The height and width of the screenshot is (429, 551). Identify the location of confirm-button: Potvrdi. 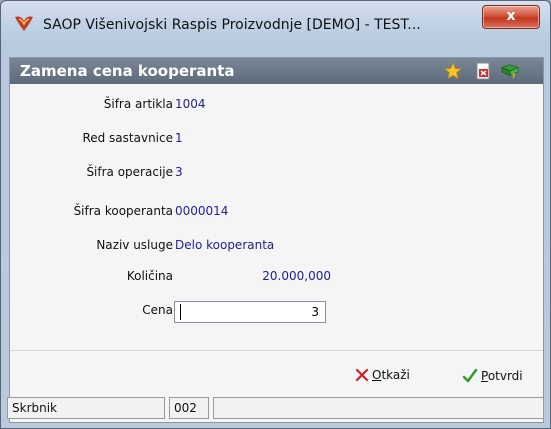
(492, 376).